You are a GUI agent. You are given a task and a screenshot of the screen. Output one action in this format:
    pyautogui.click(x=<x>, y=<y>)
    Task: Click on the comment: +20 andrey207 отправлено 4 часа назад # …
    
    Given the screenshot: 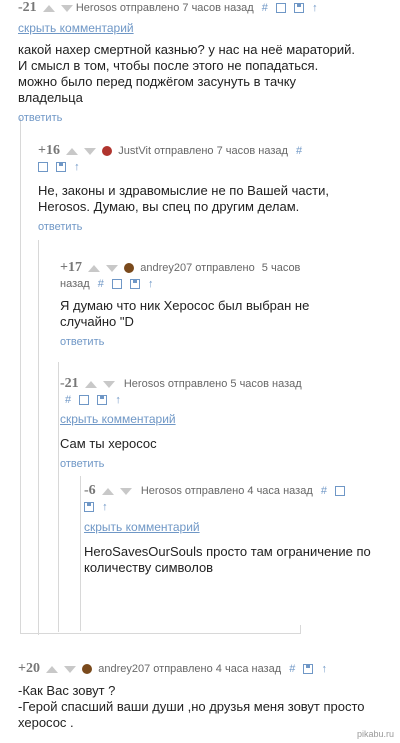 What is the action you would take?
    pyautogui.click(x=208, y=696)
    